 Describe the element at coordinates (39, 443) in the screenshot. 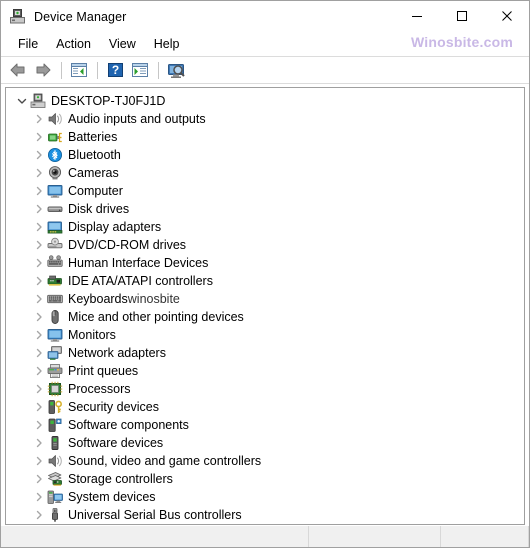

I see `expander-software-devices` at that location.